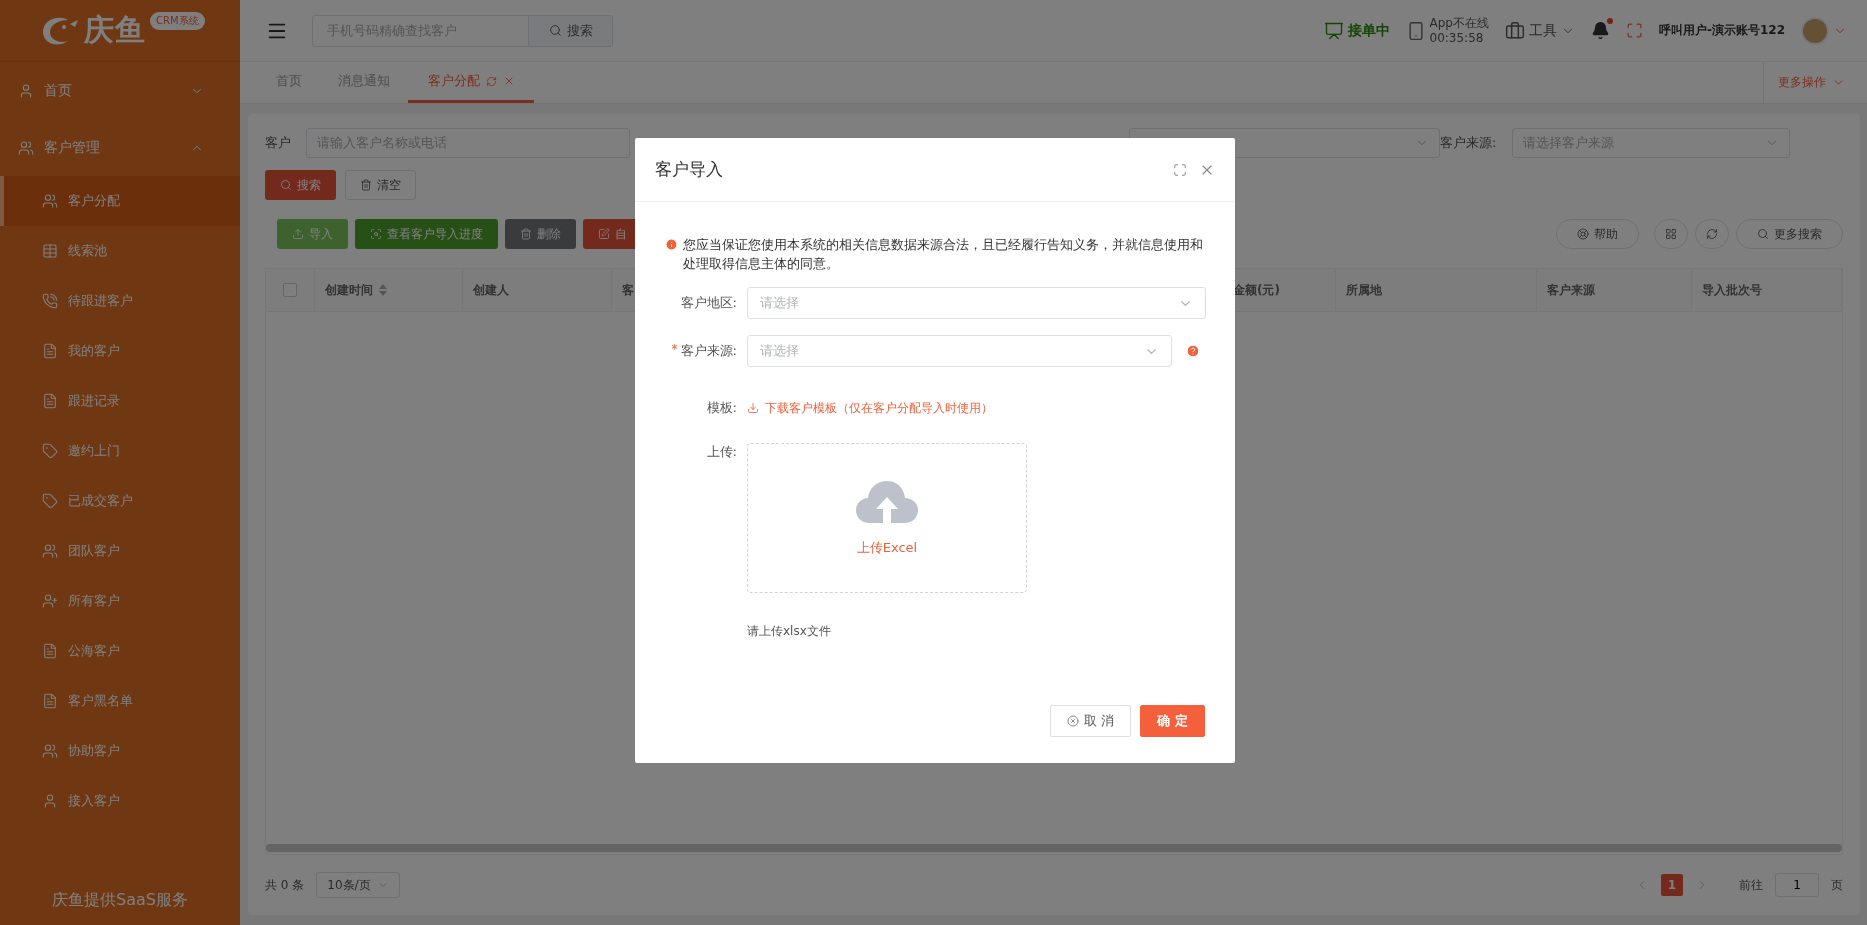  Describe the element at coordinates (290, 290) in the screenshot. I see `checkbox` at that location.